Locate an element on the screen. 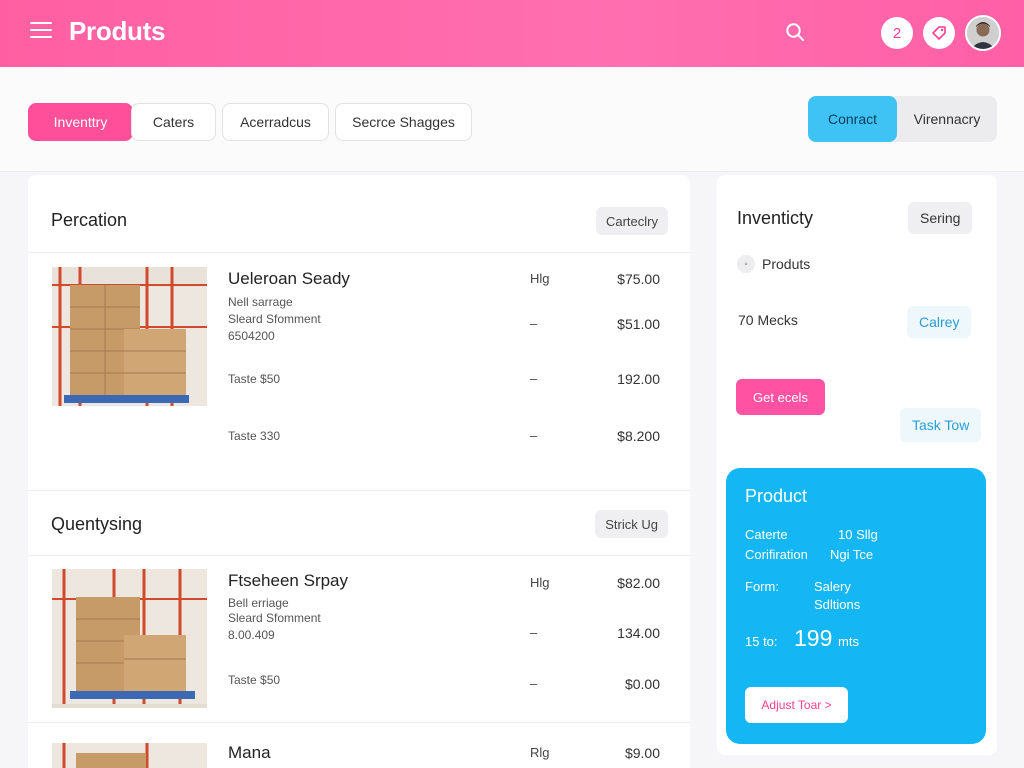 This screenshot has height=768, width=1024. product-detail: 8.00.409 is located at coordinates (251, 635).